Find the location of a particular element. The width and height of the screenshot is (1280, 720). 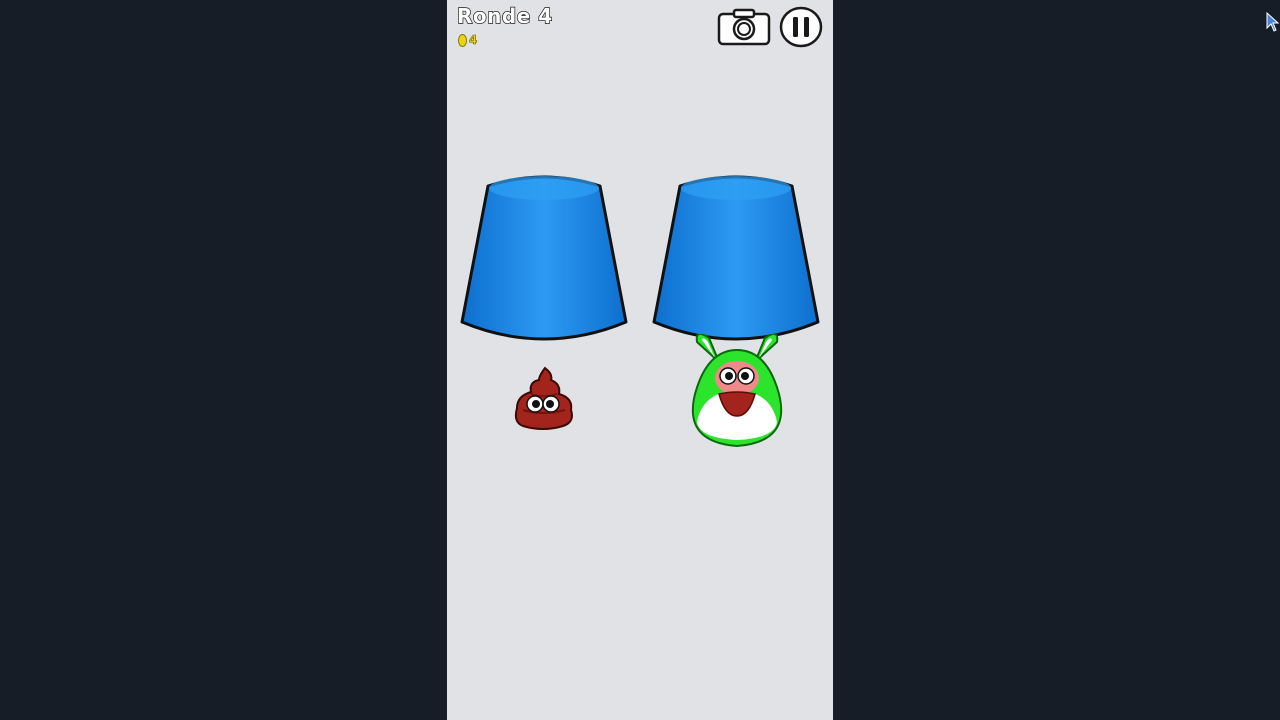

camera-button is located at coordinates (744, 27).